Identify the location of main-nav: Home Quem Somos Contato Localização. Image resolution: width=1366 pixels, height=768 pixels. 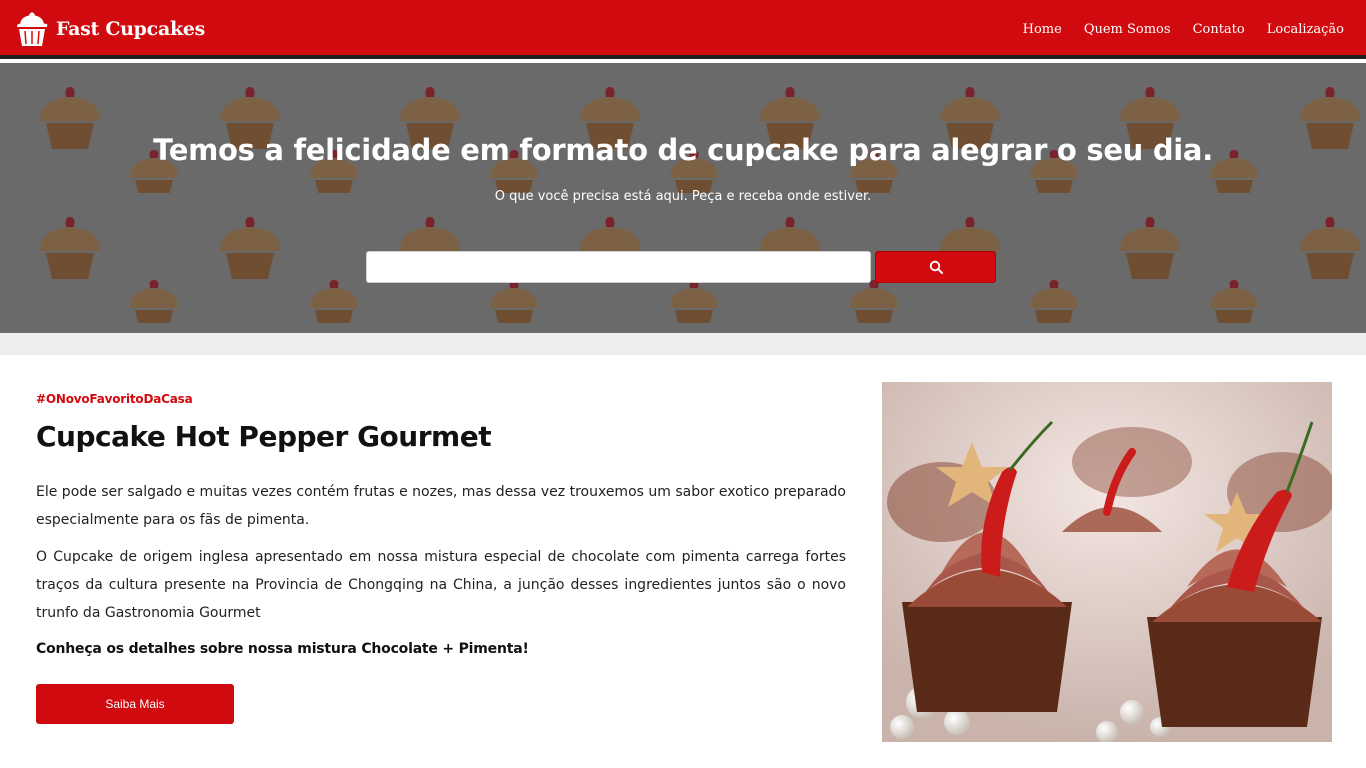
(1172, 29).